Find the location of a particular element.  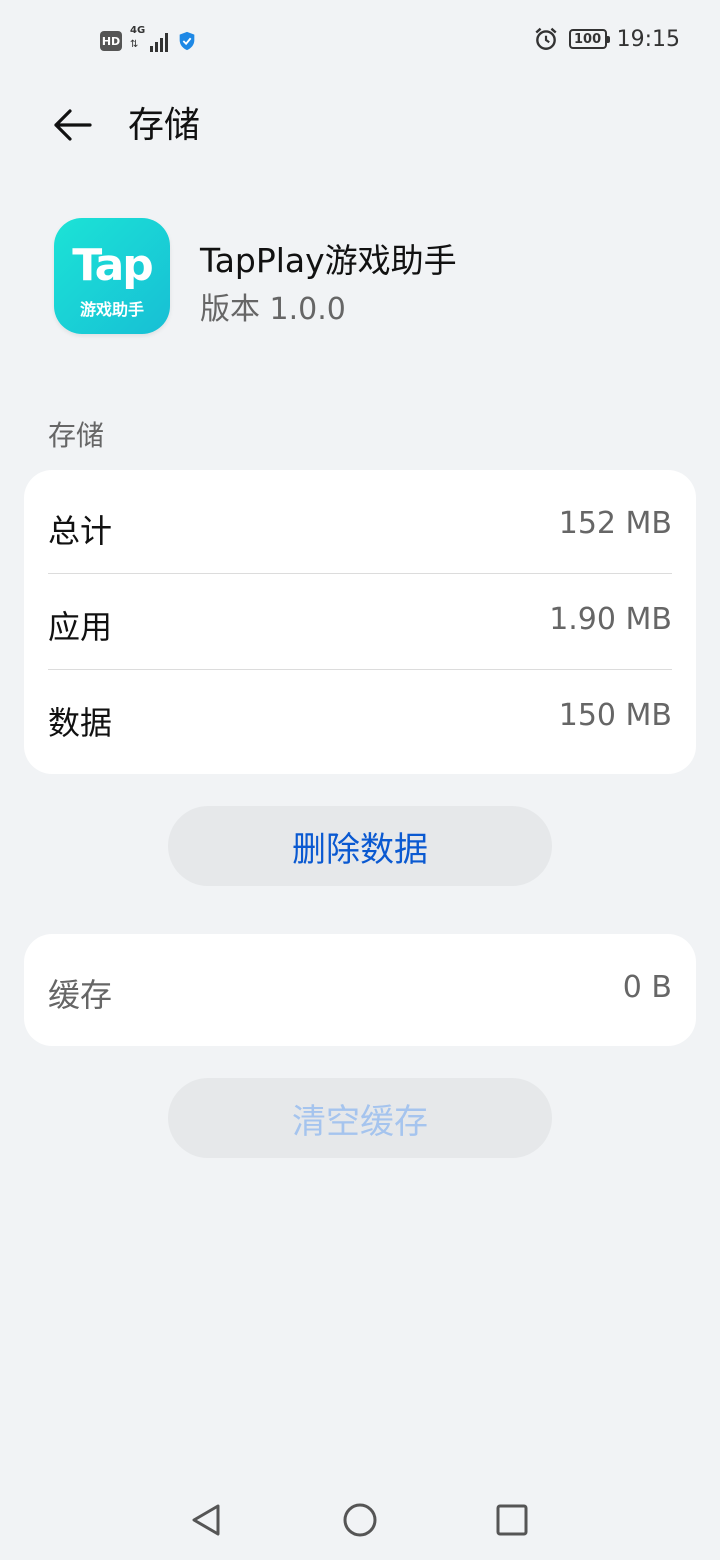

app-icon-subtext: 游戏助手 is located at coordinates (111, 309).